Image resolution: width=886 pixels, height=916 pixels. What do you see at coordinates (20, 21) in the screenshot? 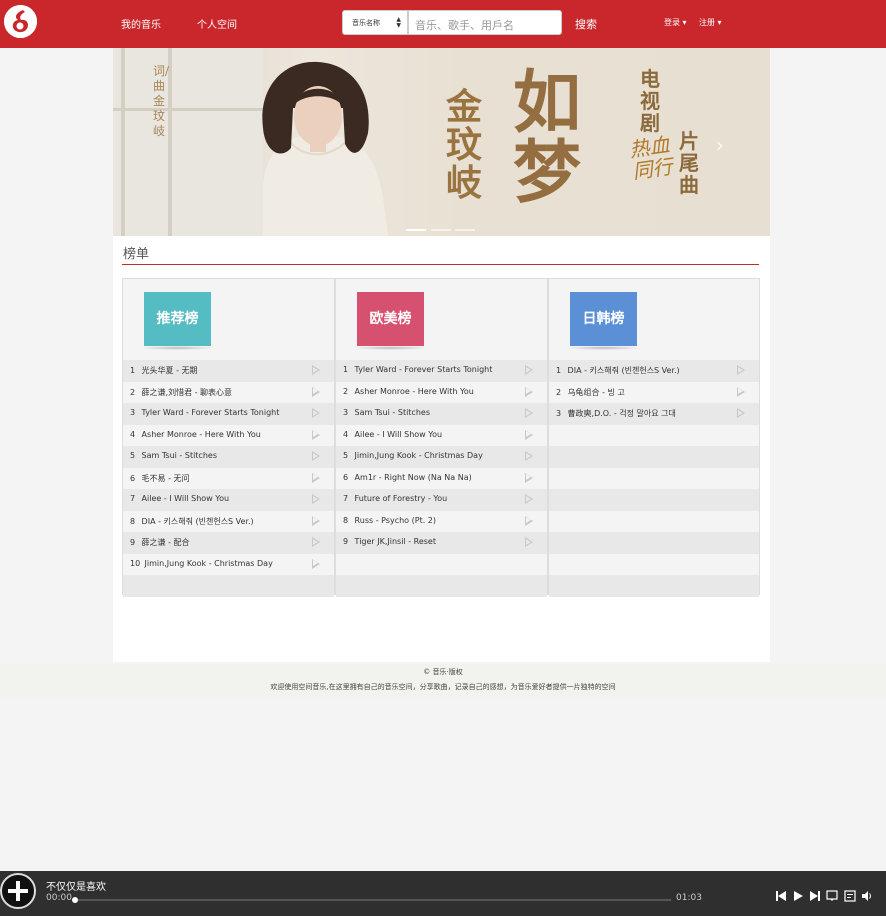
I see `logo-icon` at bounding box center [20, 21].